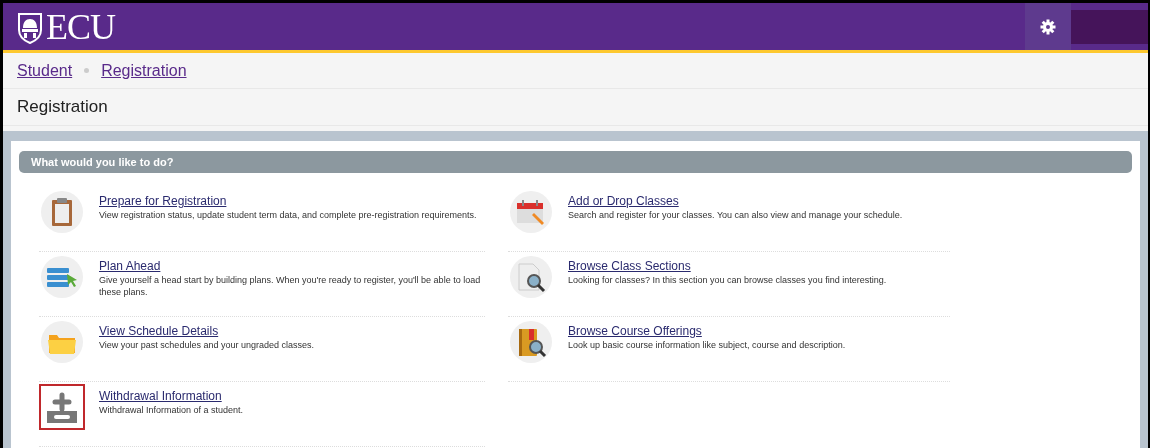 The image size is (1150, 448). What do you see at coordinates (288, 201) in the screenshot?
I see `task-link: Prepare for Registration` at bounding box center [288, 201].